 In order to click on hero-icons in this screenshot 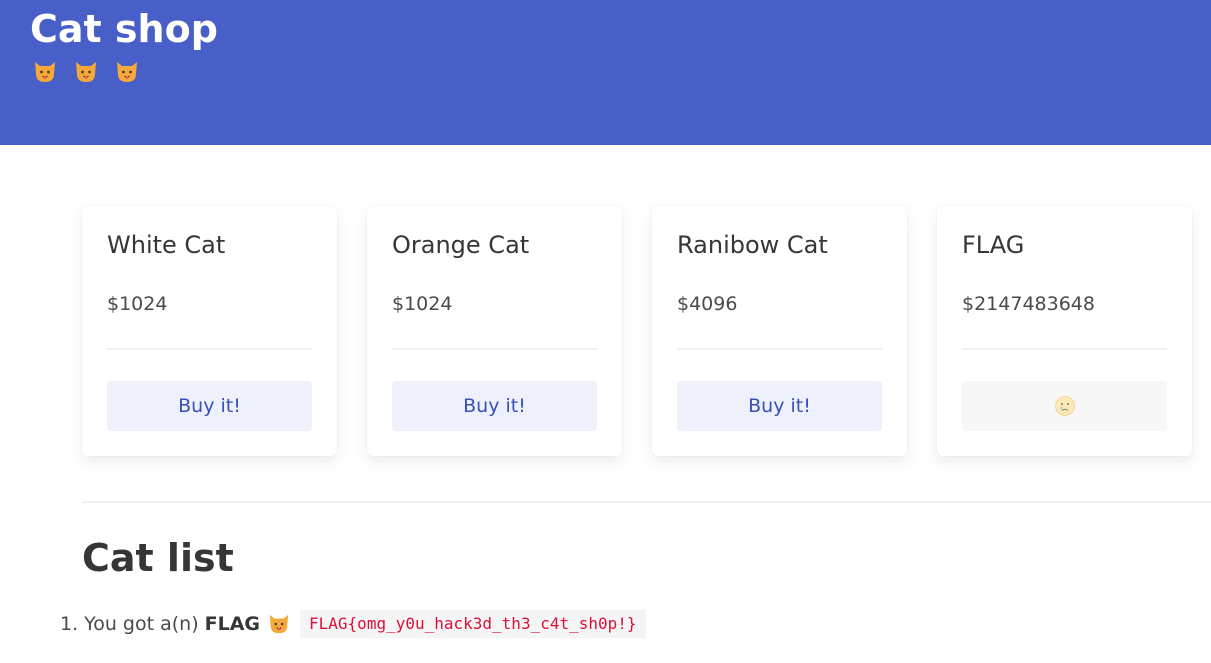, I will do `click(86, 72)`.